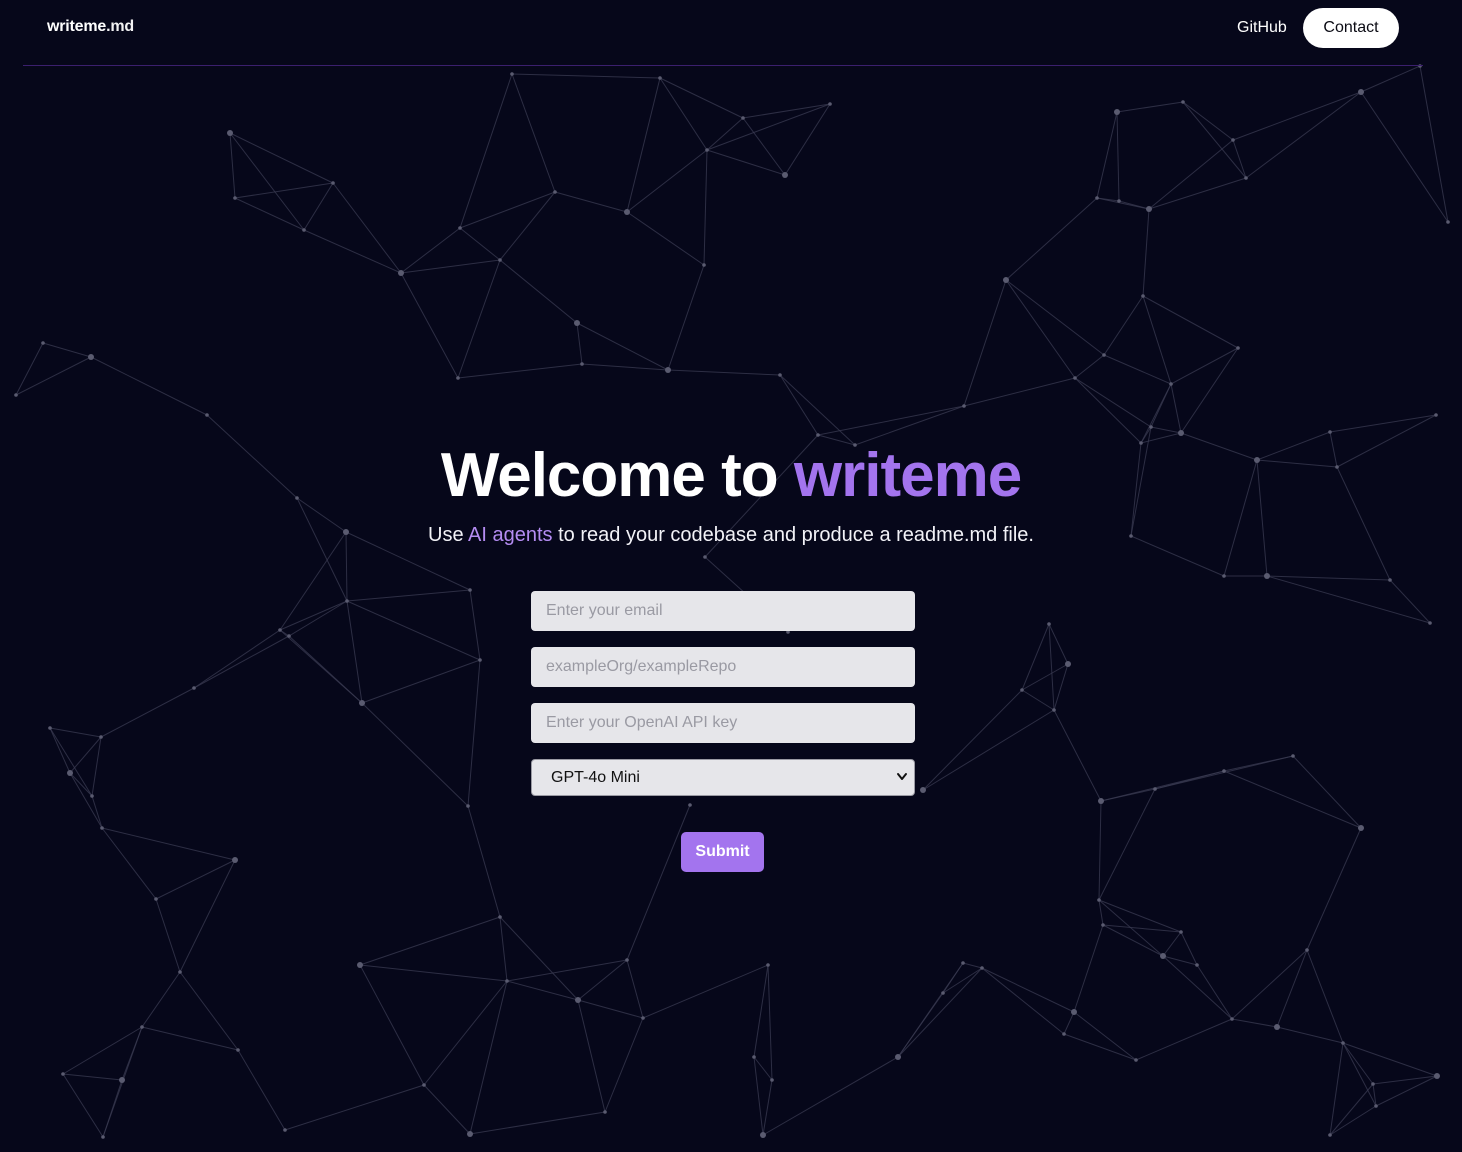 The width and height of the screenshot is (1462, 1152). I want to click on subtitle-accent: AI agents, so click(510, 535).